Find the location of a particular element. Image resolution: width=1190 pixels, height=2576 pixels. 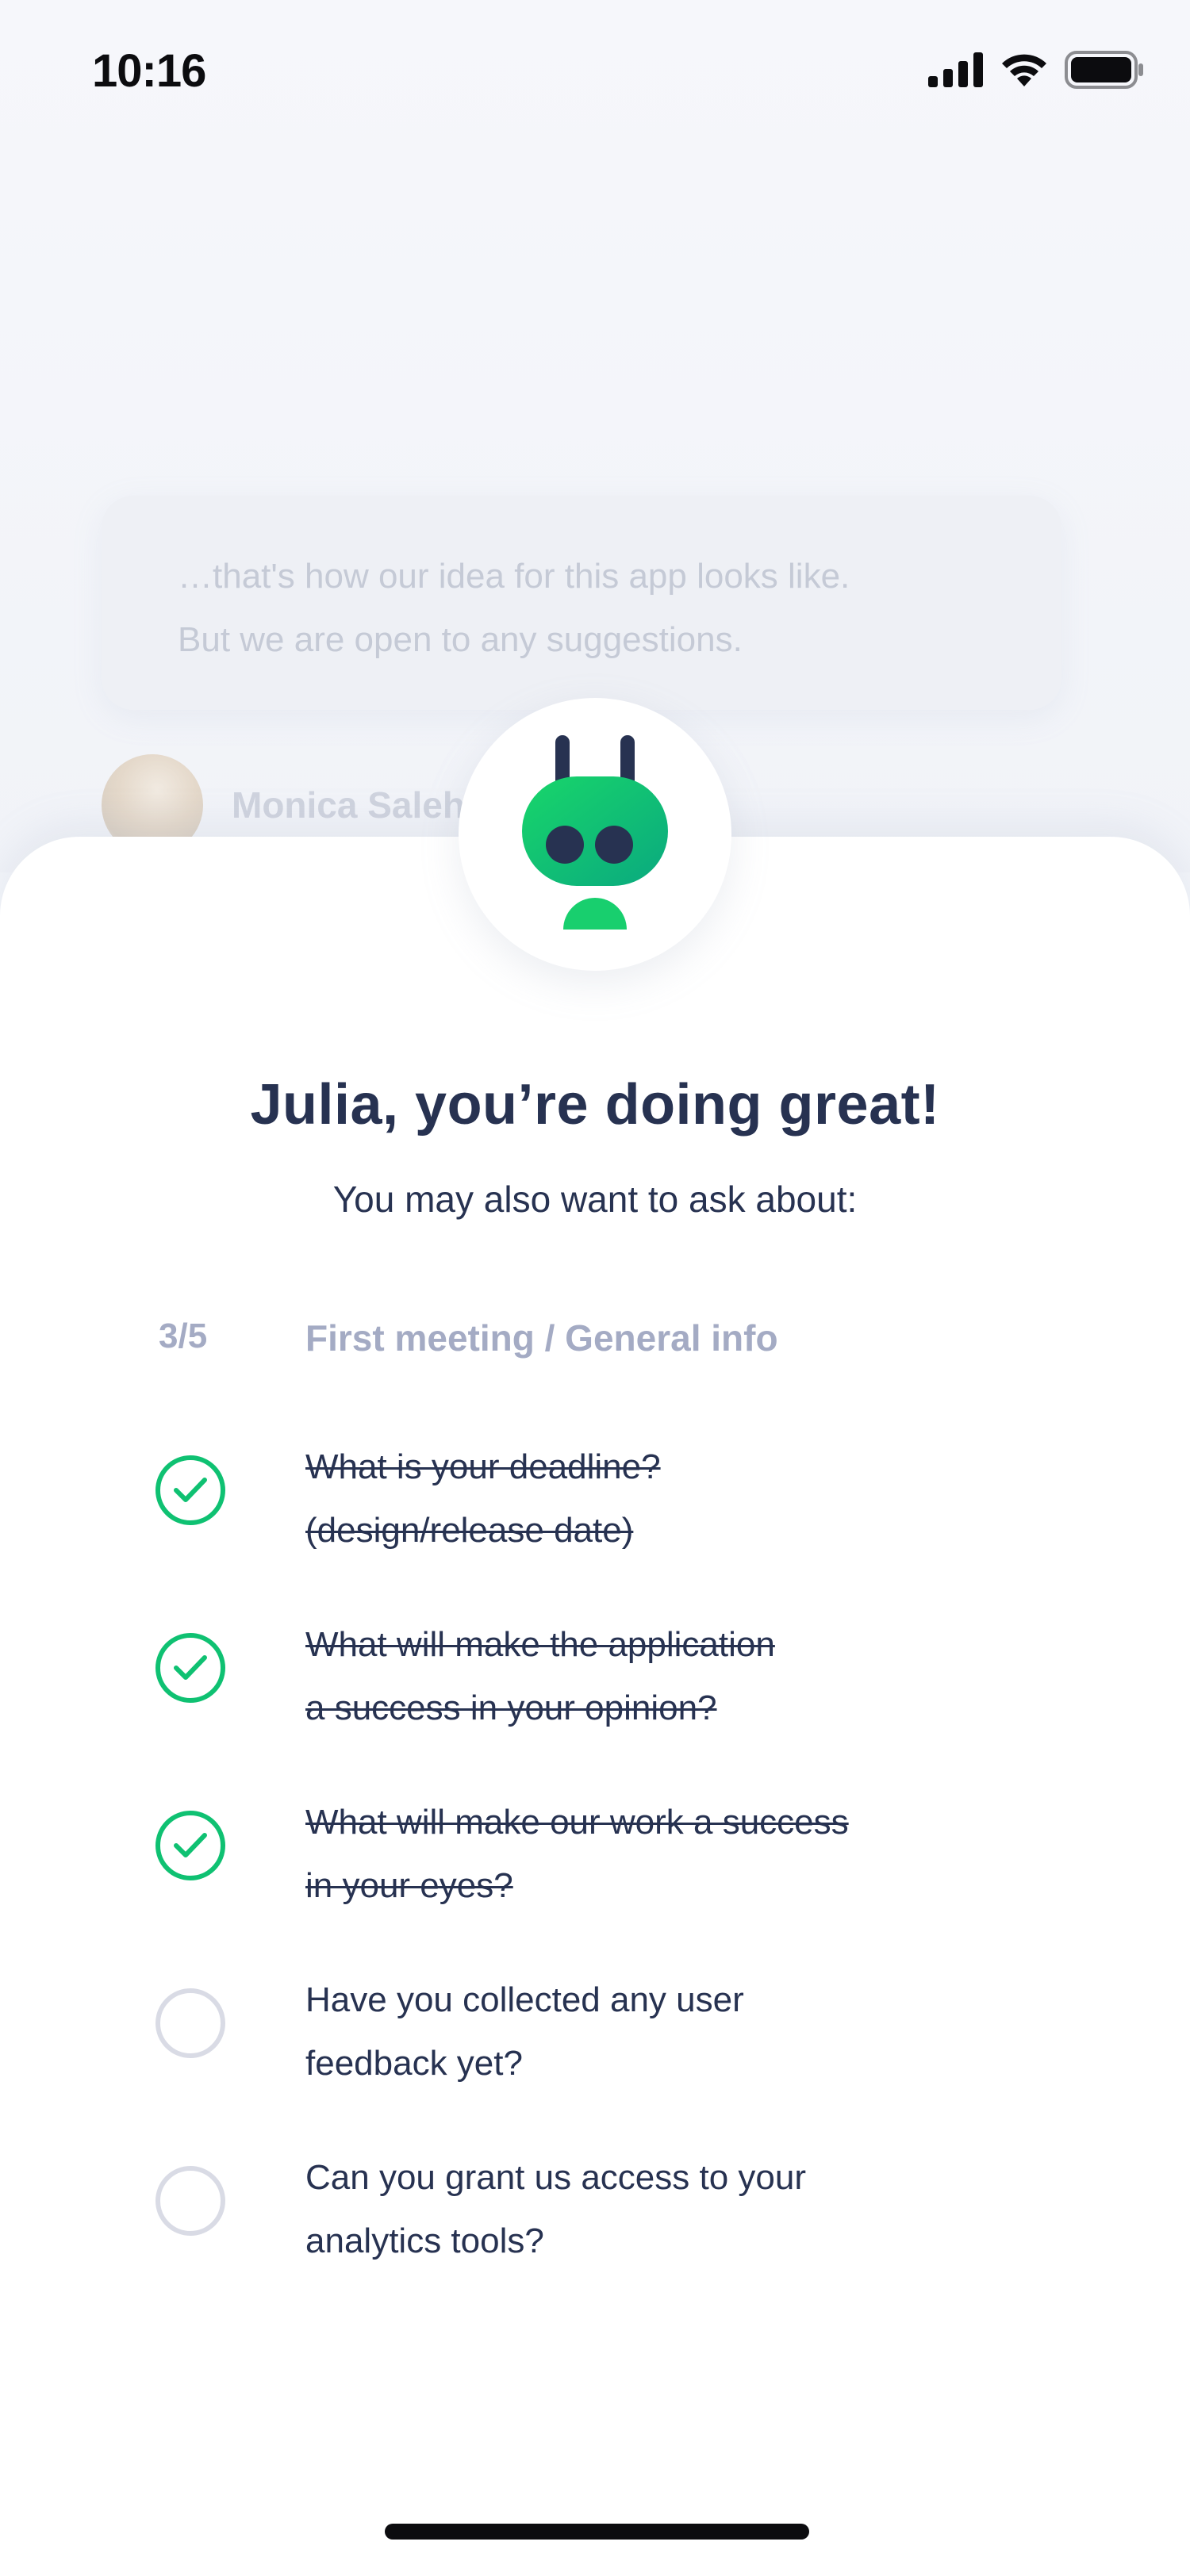

robot-mascot-icon is located at coordinates (595, 832).